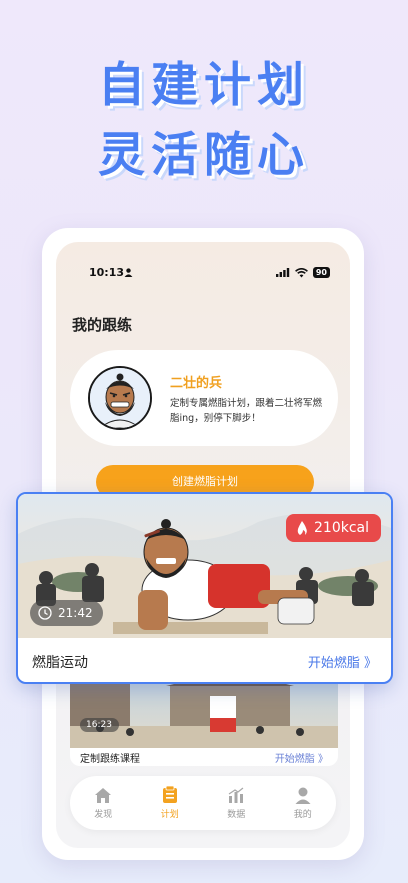  I want to click on flame-icon, so click(302, 527).